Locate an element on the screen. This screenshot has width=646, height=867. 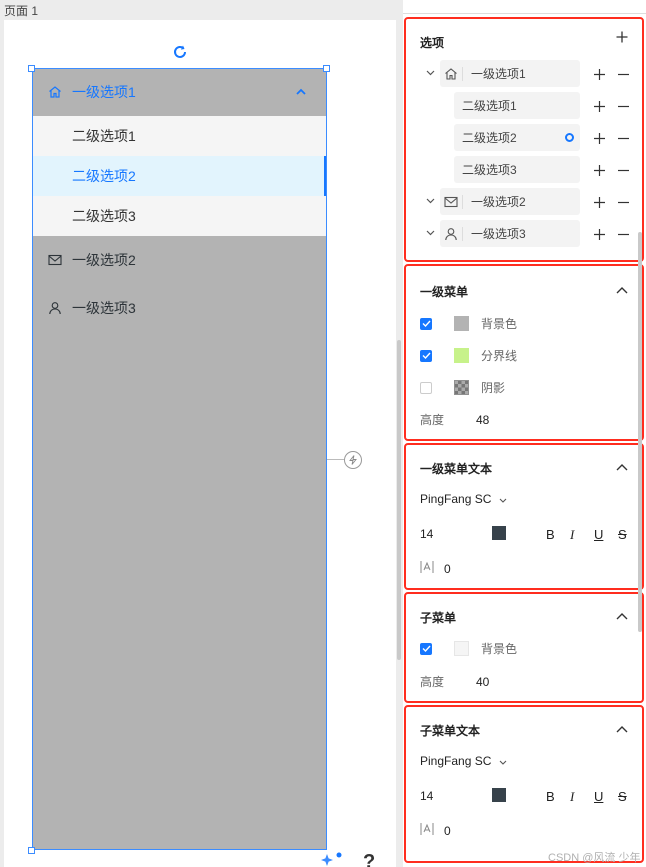
option-item-level2-1: 二级选项1 is located at coordinates (517, 105).